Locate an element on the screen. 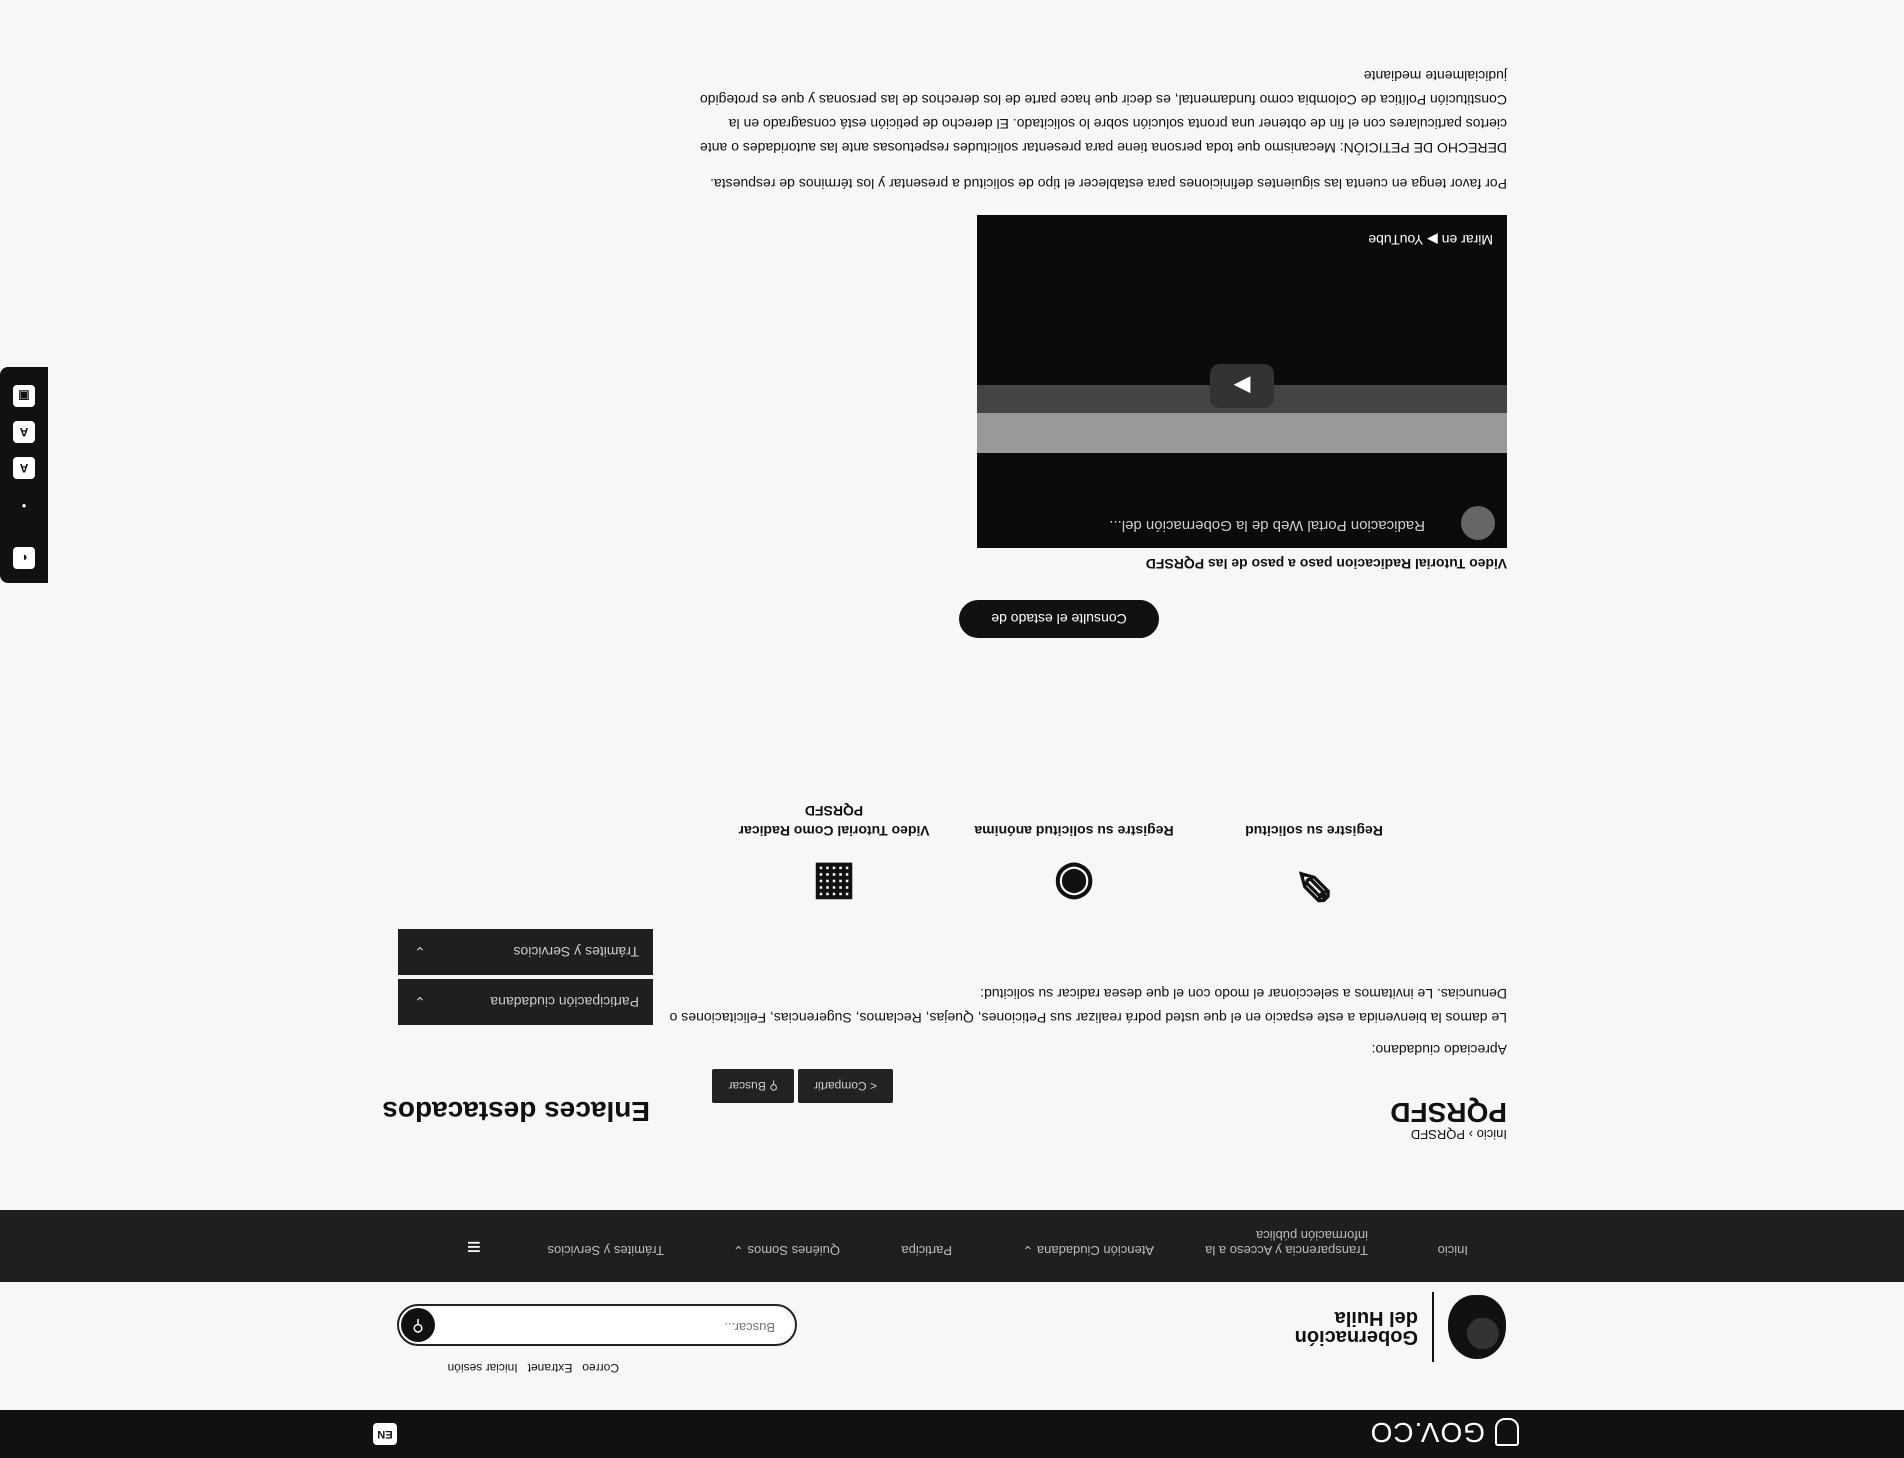 This screenshot has height=1458, width=1904. sidebar-participacion-button: Participación ciudadana ⌄ is located at coordinates (525, 1002).